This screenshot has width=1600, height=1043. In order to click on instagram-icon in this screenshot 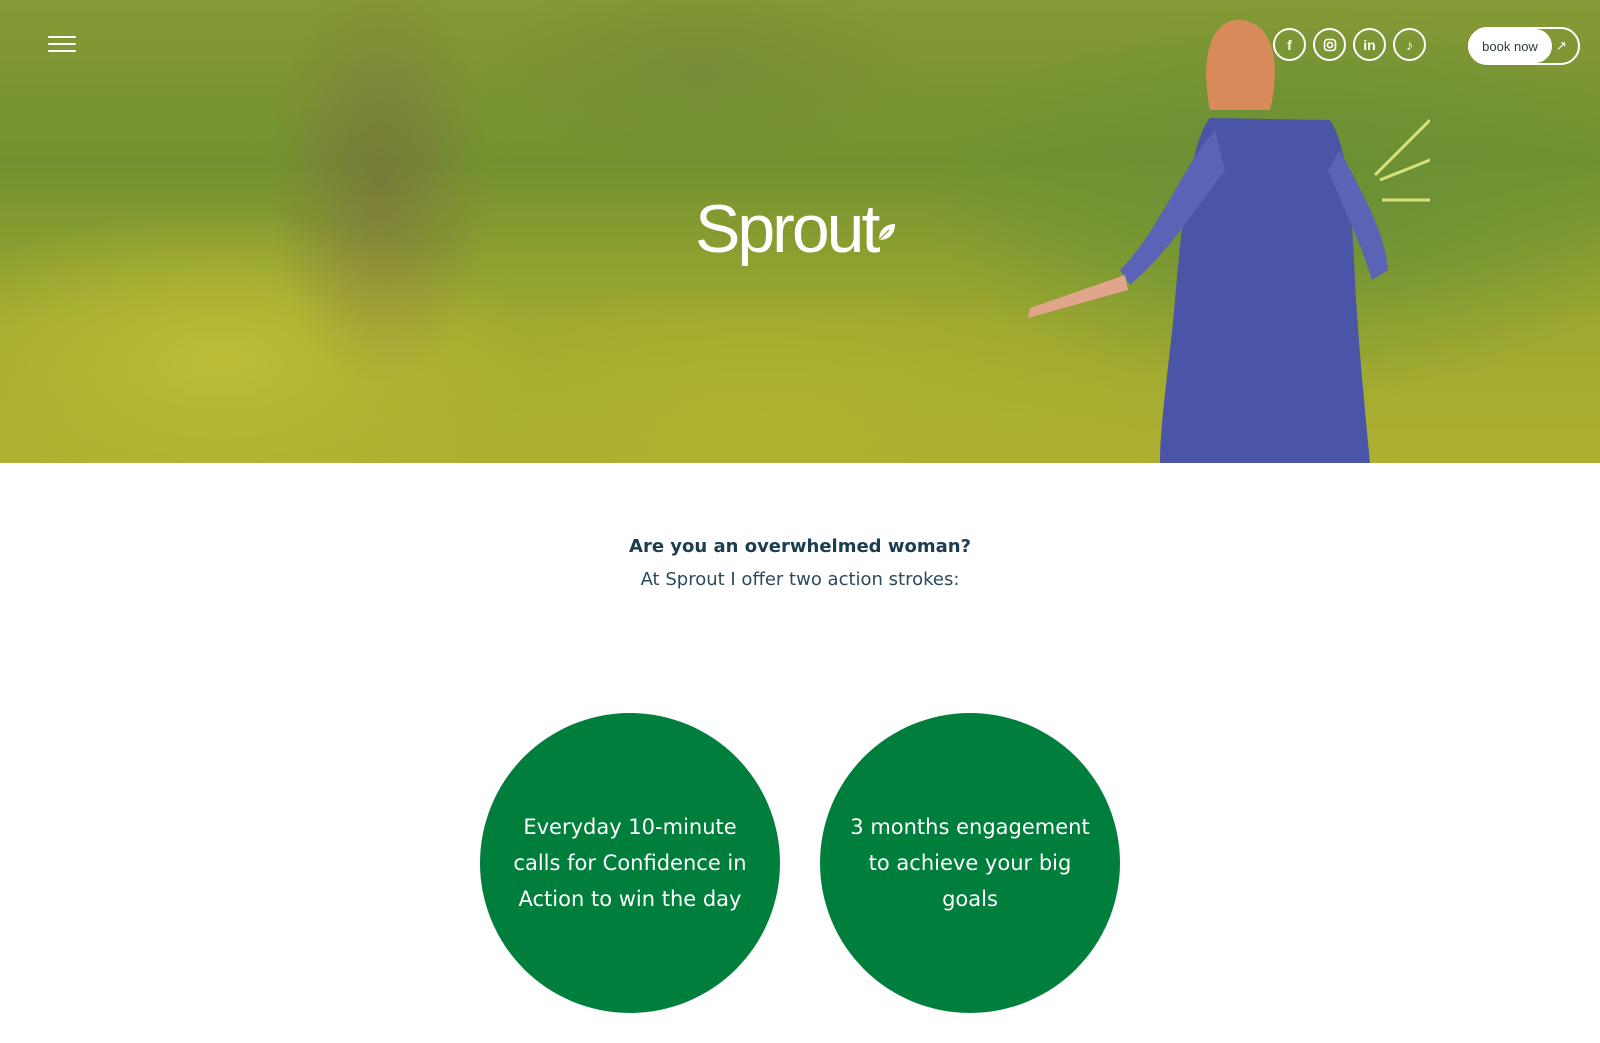, I will do `click(1329, 44)`.